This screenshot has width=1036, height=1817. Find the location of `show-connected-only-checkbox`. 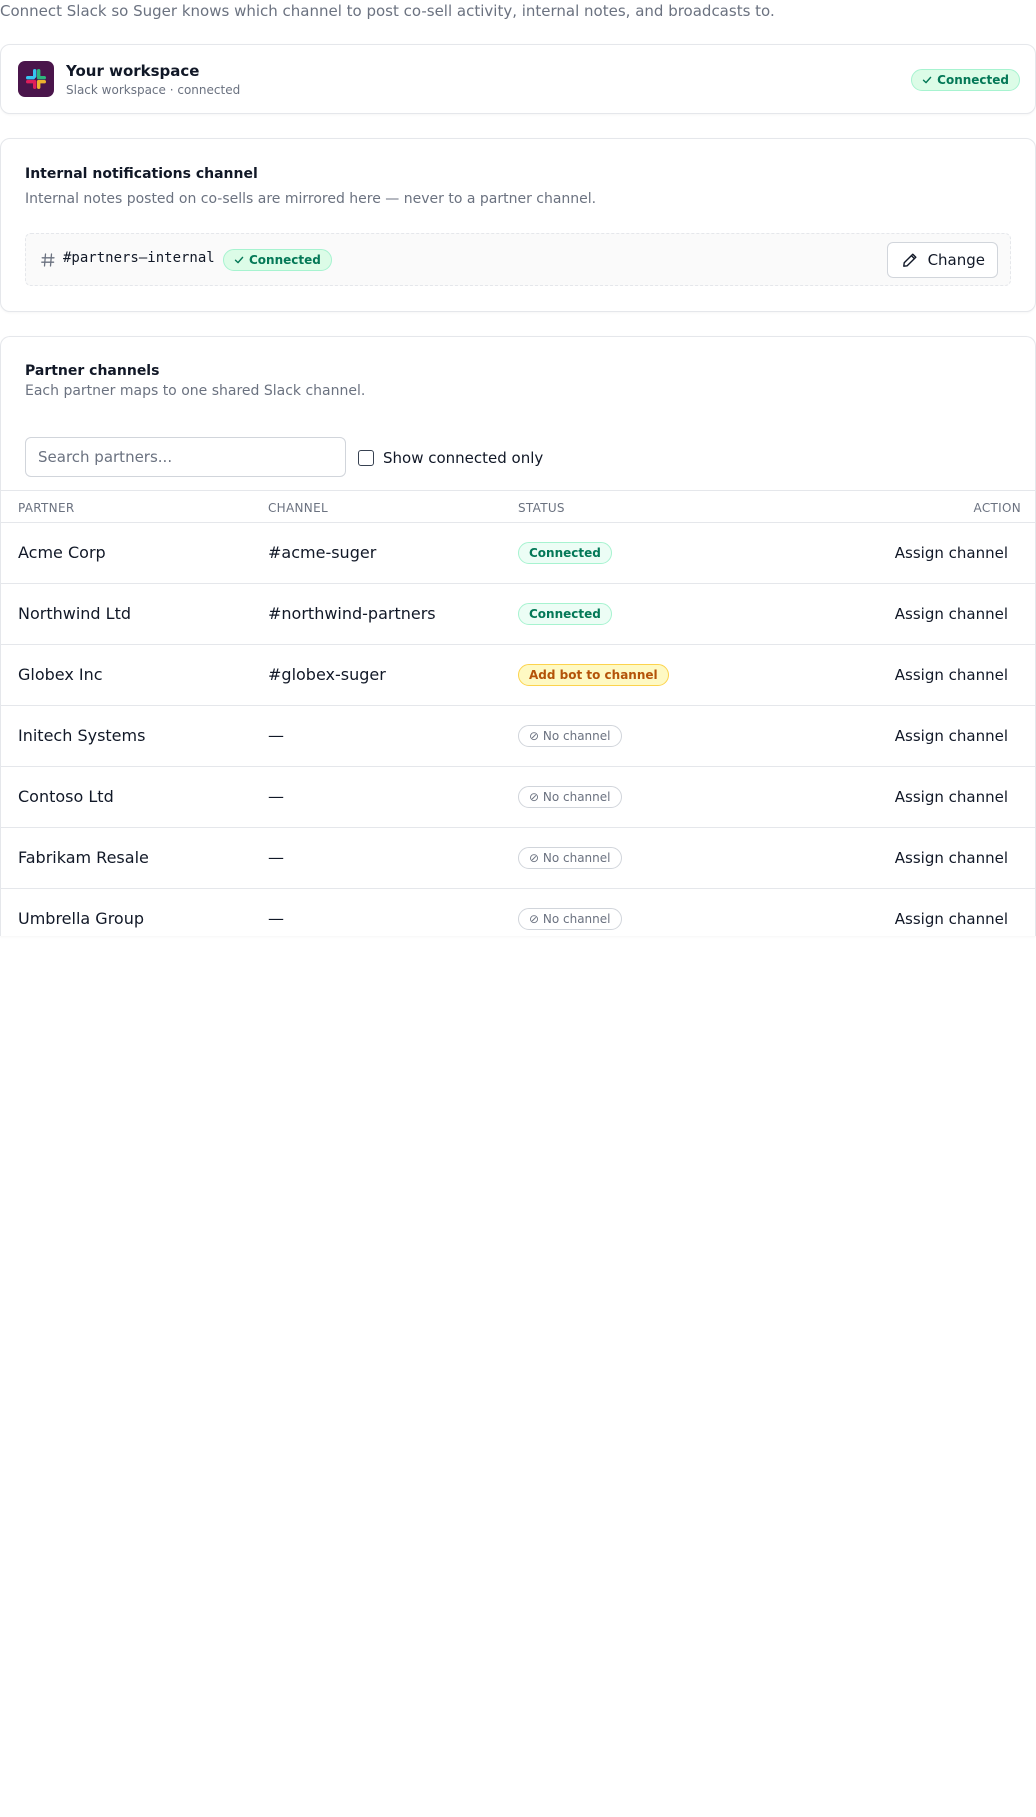

show-connected-only-checkbox is located at coordinates (366, 458).